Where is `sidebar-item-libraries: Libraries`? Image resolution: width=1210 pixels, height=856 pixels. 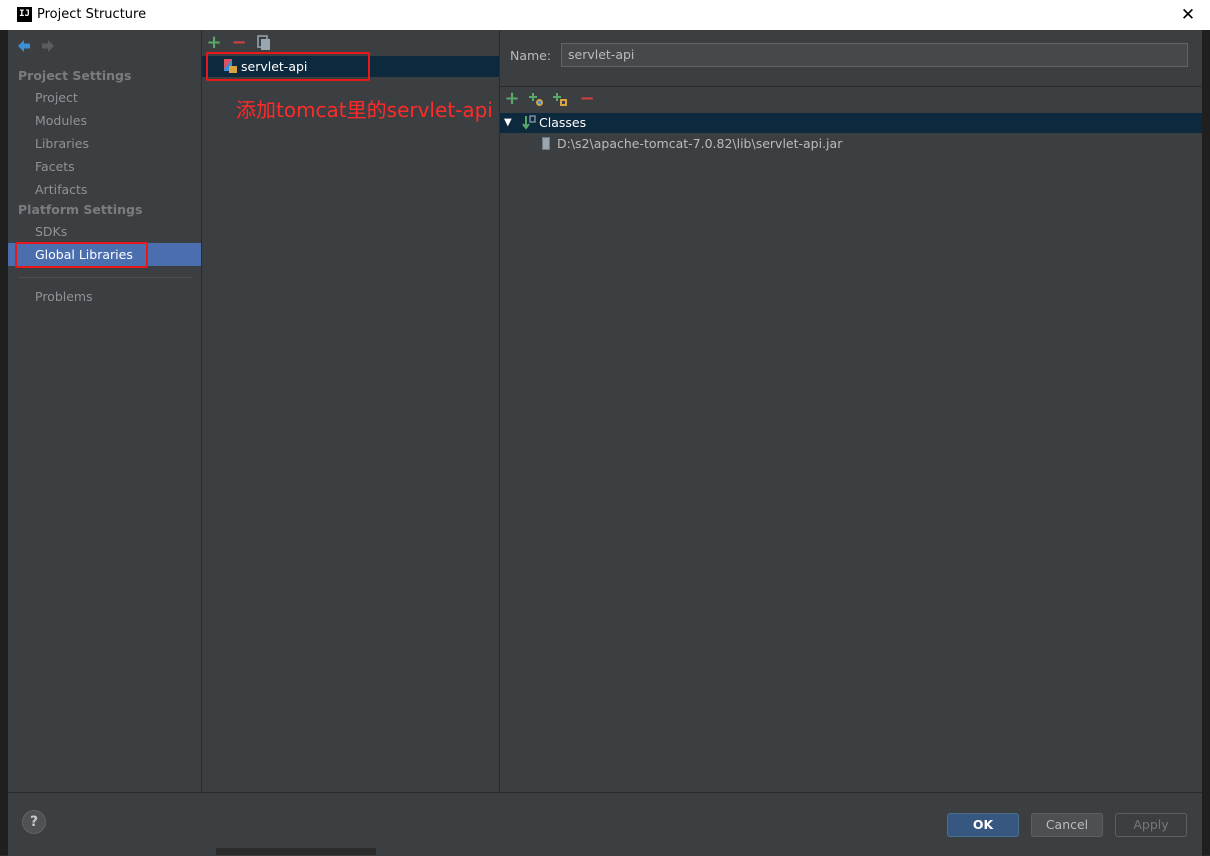 sidebar-item-libraries: Libraries is located at coordinates (104, 143).